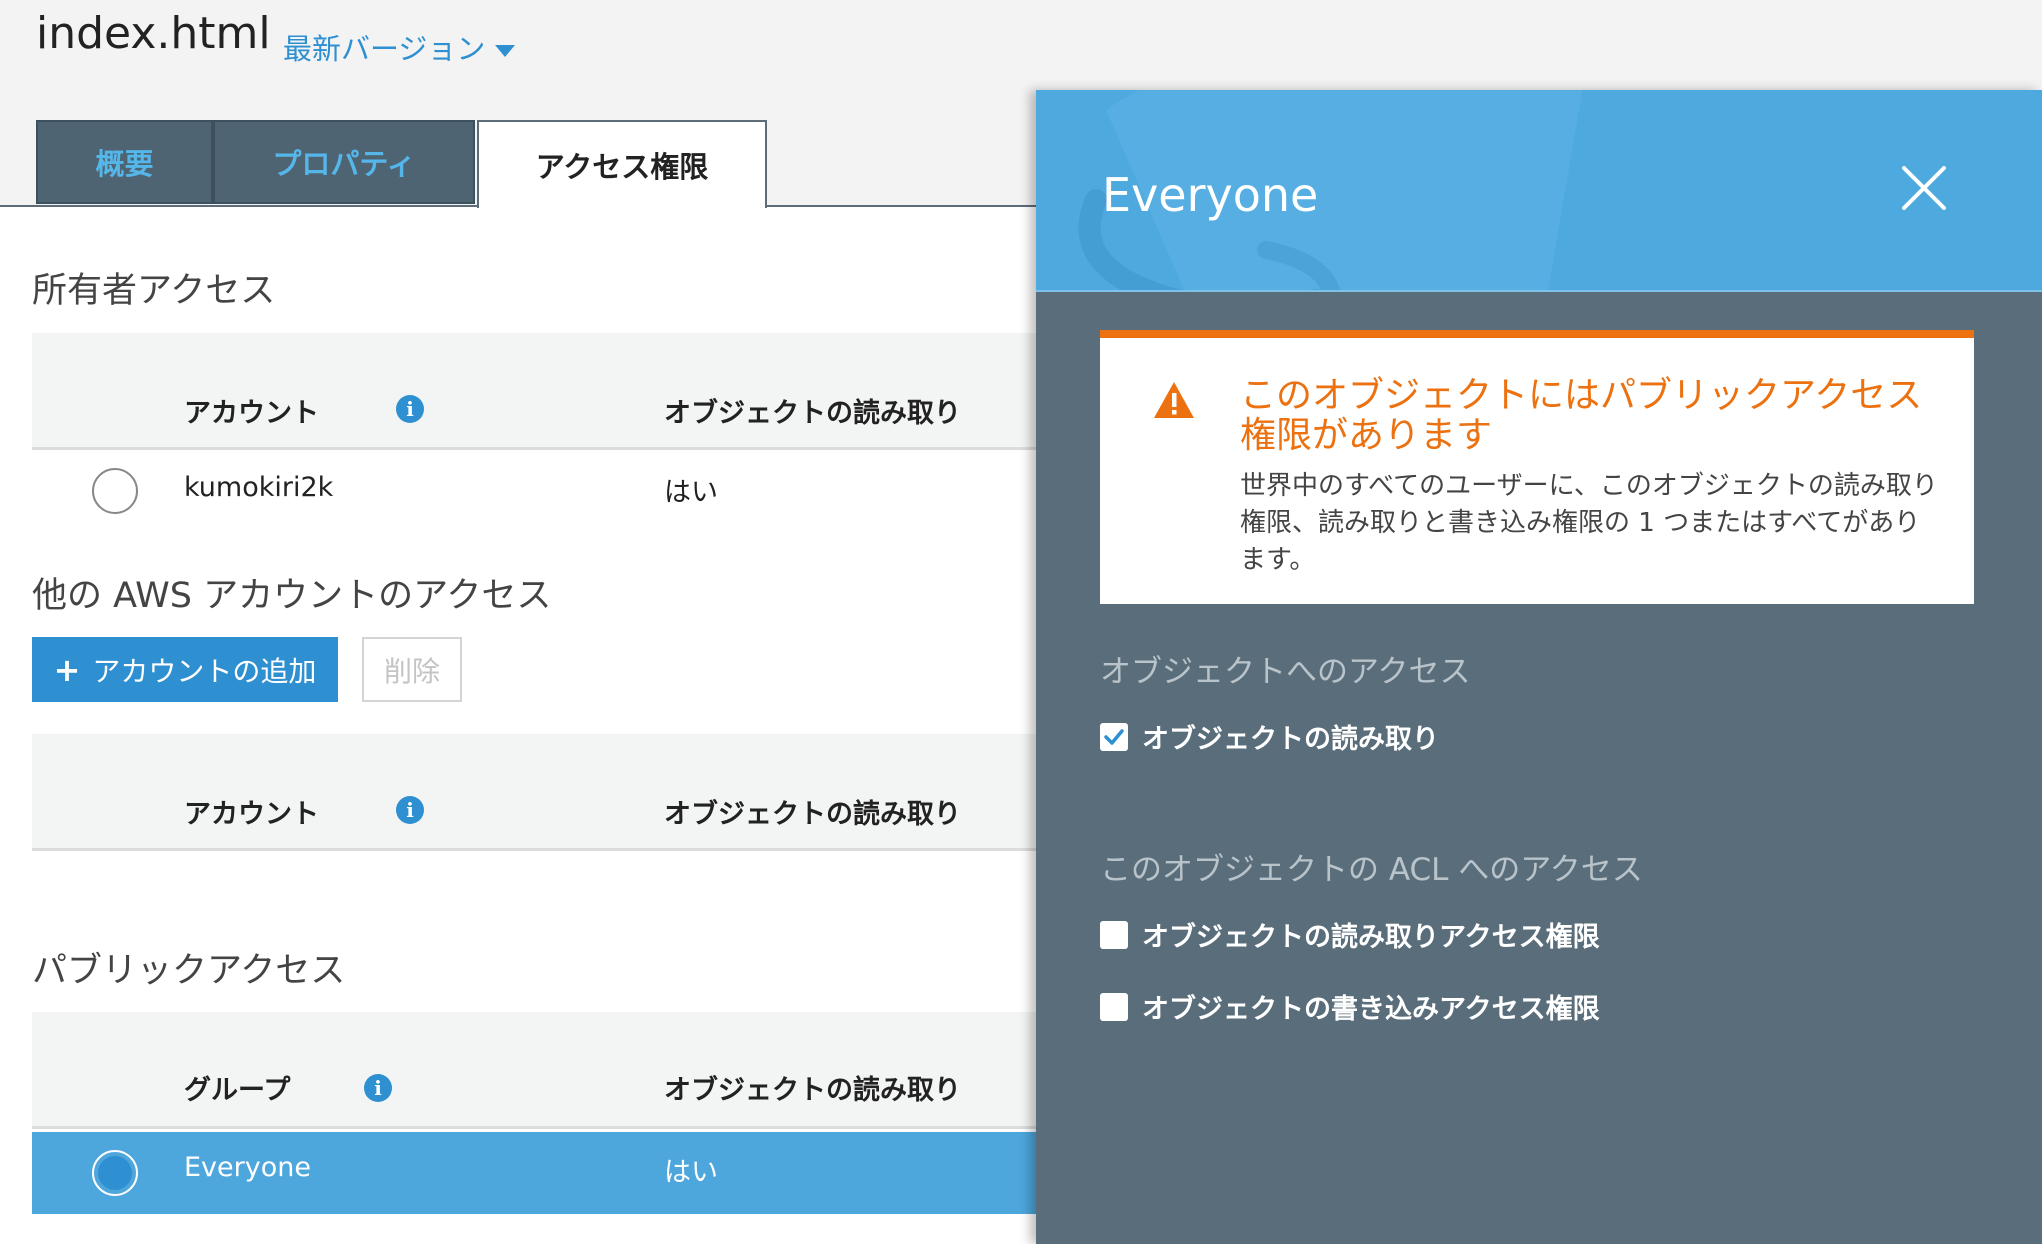 This screenshot has height=1244, width=2042. I want to click on owner-read-value: はい, so click(691, 492).